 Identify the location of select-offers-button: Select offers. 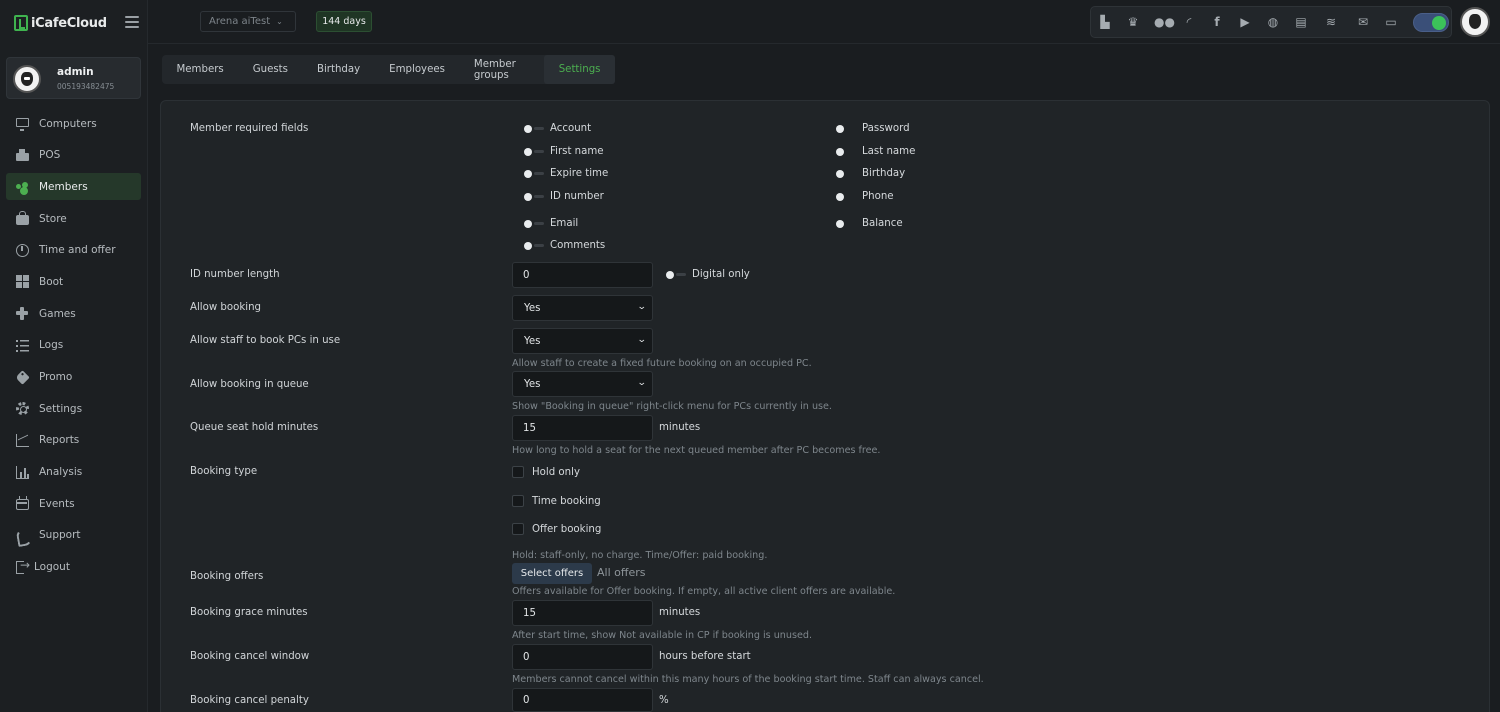
(552, 573).